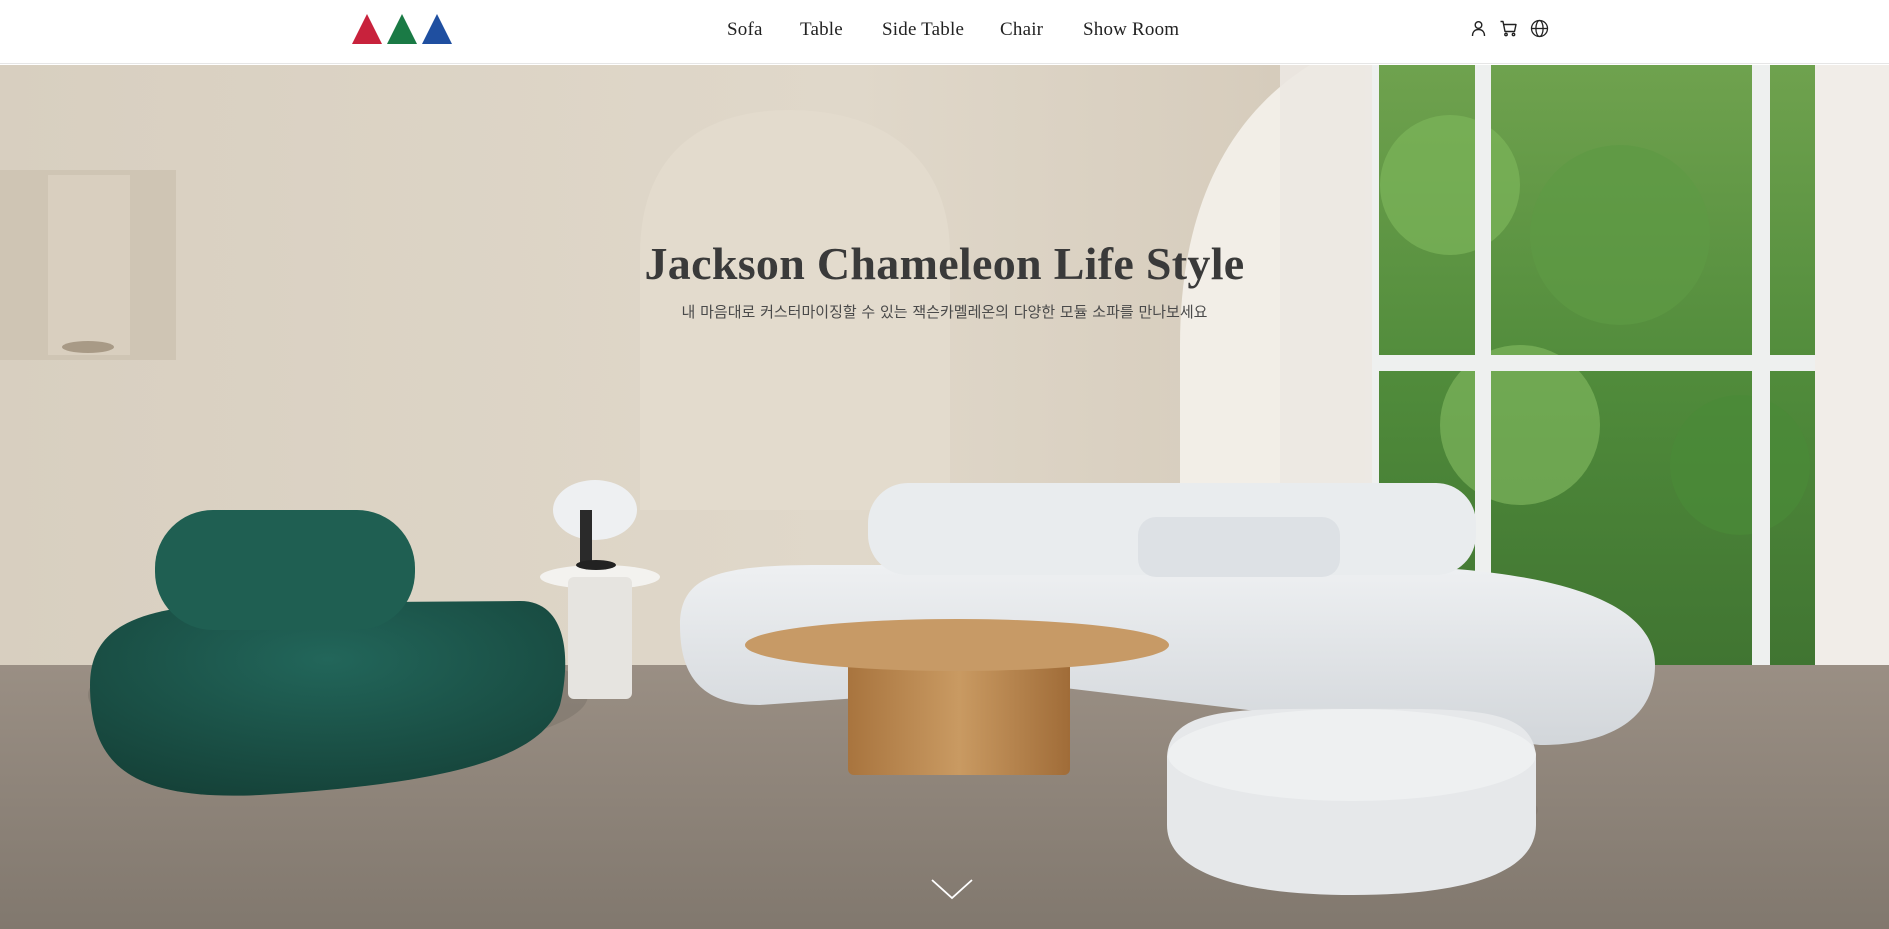  What do you see at coordinates (1508, 28) in the screenshot?
I see `cart-icon` at bounding box center [1508, 28].